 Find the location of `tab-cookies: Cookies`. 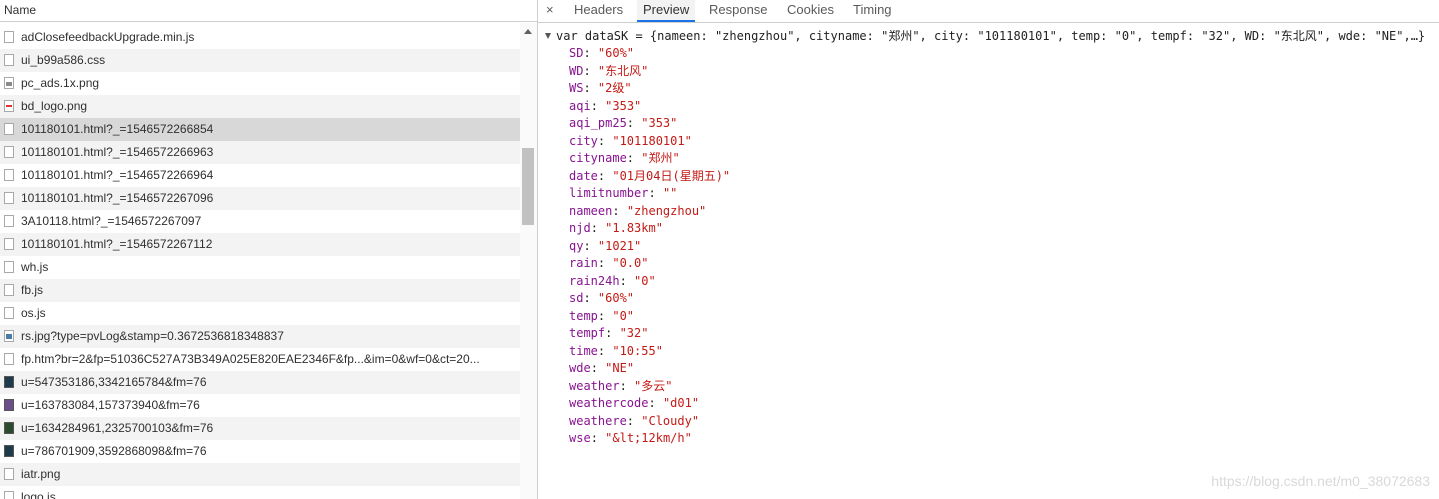

tab-cookies: Cookies is located at coordinates (810, 11).